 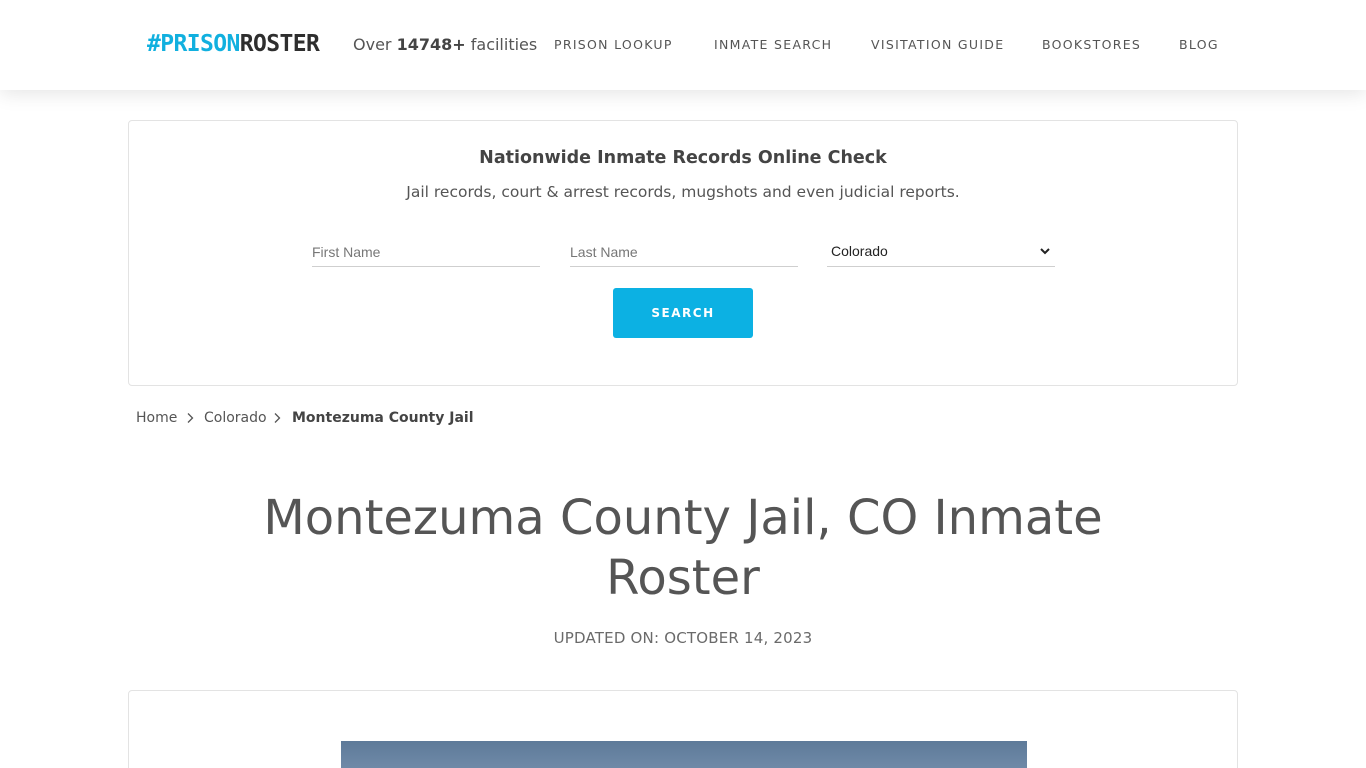 I want to click on nav-inmate-search: INMATE SEARCH, so click(x=773, y=45).